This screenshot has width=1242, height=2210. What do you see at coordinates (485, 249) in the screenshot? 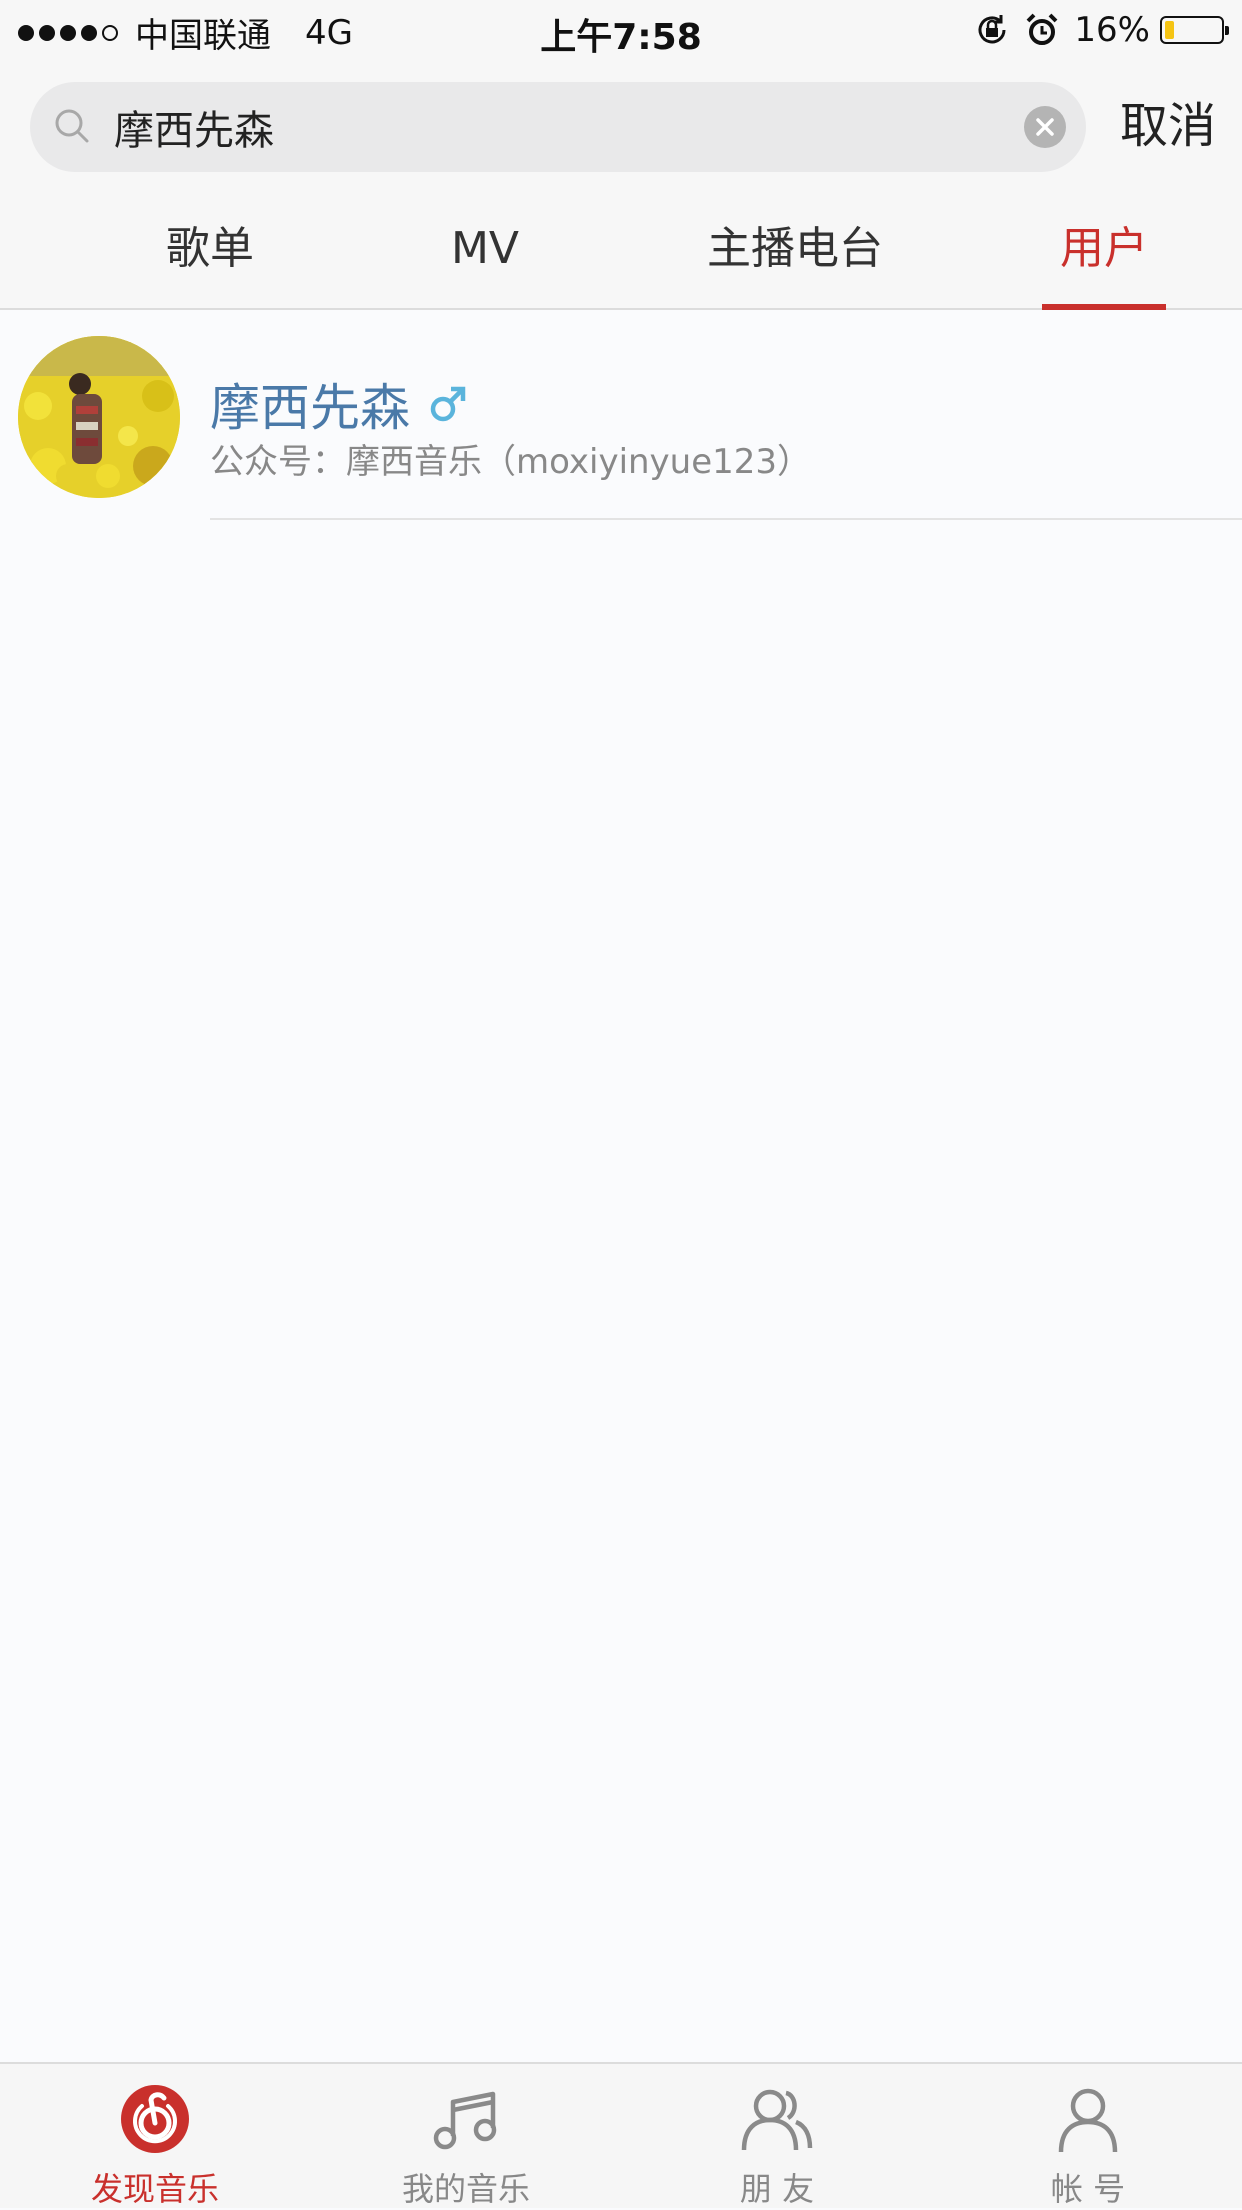
I see `tab-mv: MV` at bounding box center [485, 249].